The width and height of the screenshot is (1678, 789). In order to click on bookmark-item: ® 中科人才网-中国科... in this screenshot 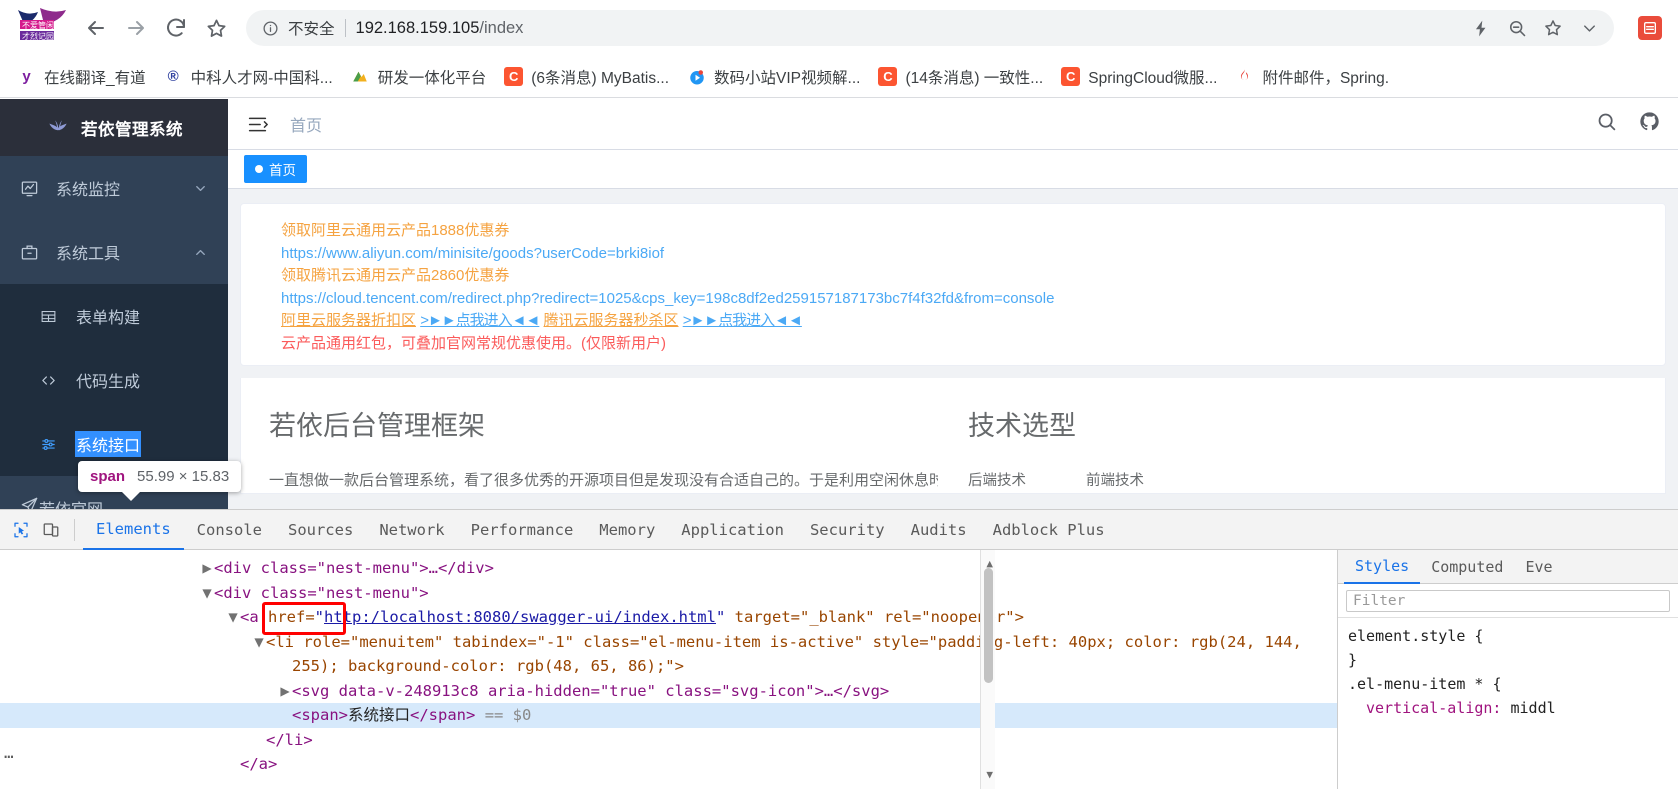, I will do `click(248, 77)`.